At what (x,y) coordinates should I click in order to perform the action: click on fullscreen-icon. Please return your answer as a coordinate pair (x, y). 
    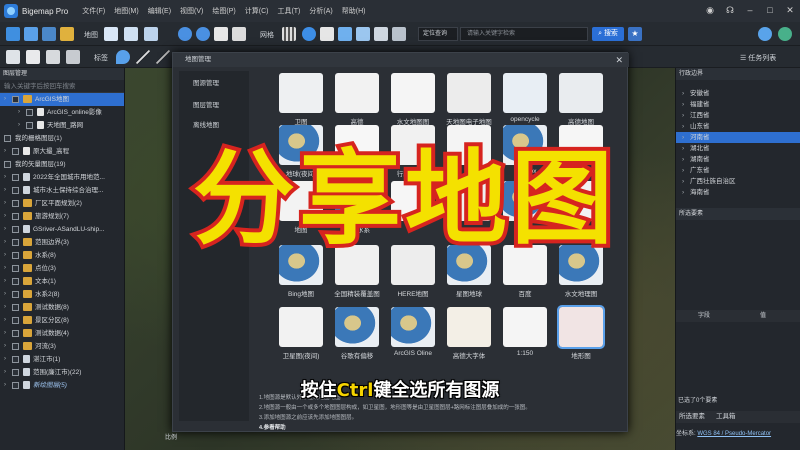
    Looking at the image, I should click on (239, 34).